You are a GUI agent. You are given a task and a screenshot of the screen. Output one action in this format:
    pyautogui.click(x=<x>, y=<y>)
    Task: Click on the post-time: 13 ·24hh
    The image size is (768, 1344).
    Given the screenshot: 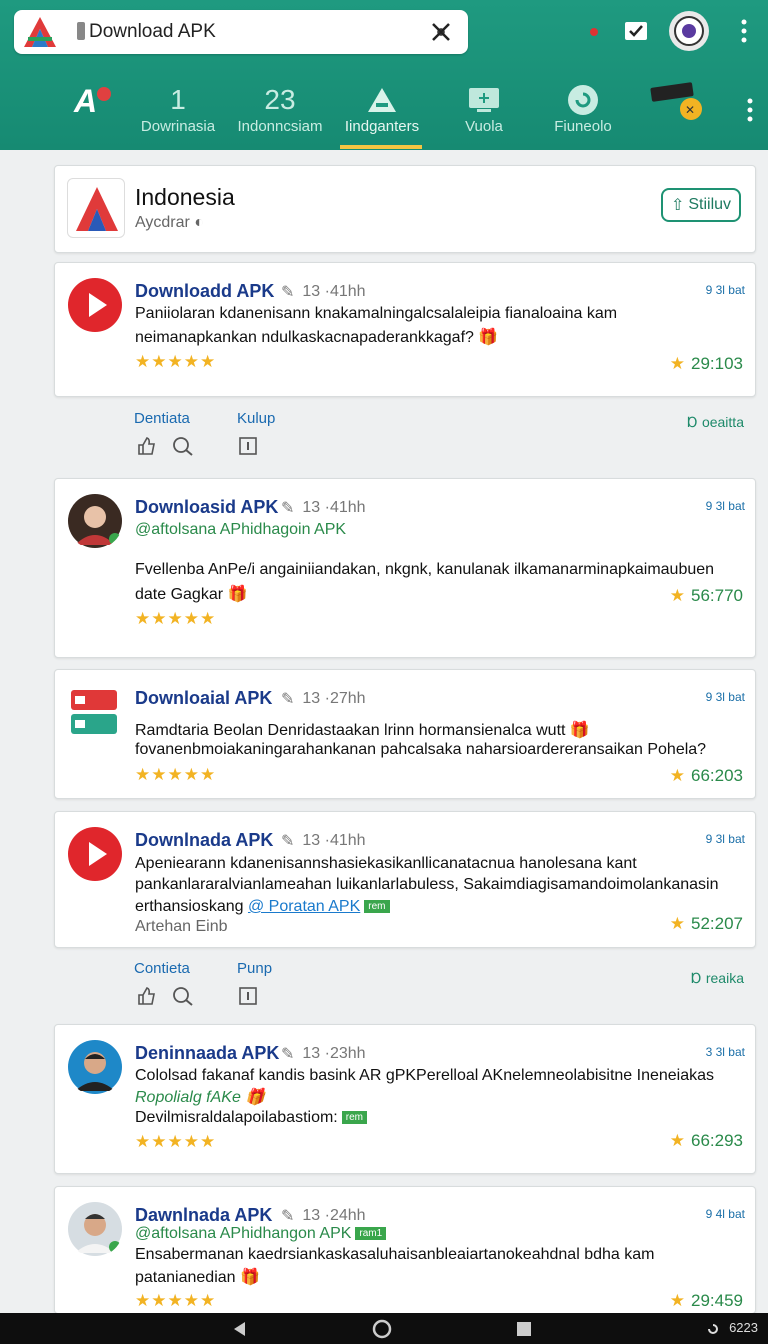 What is the action you would take?
    pyautogui.click(x=334, y=1215)
    